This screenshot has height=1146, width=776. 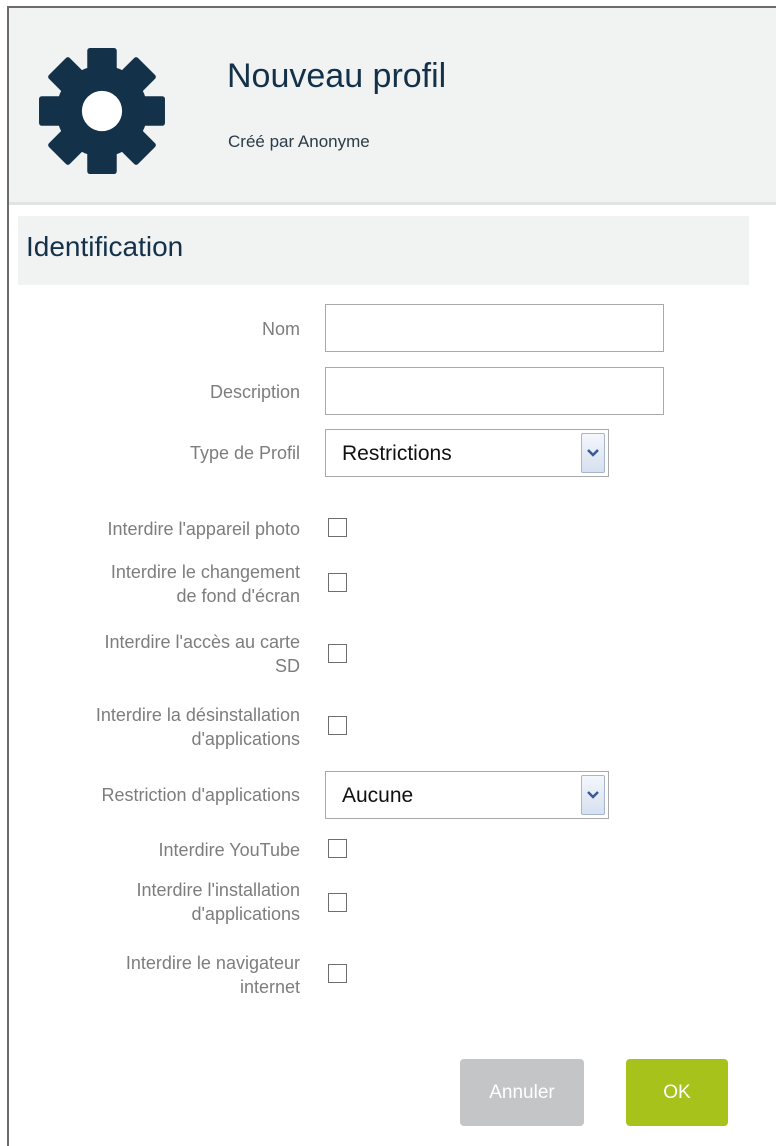 I want to click on install-label-line-2: d'applications, so click(x=245, y=914).